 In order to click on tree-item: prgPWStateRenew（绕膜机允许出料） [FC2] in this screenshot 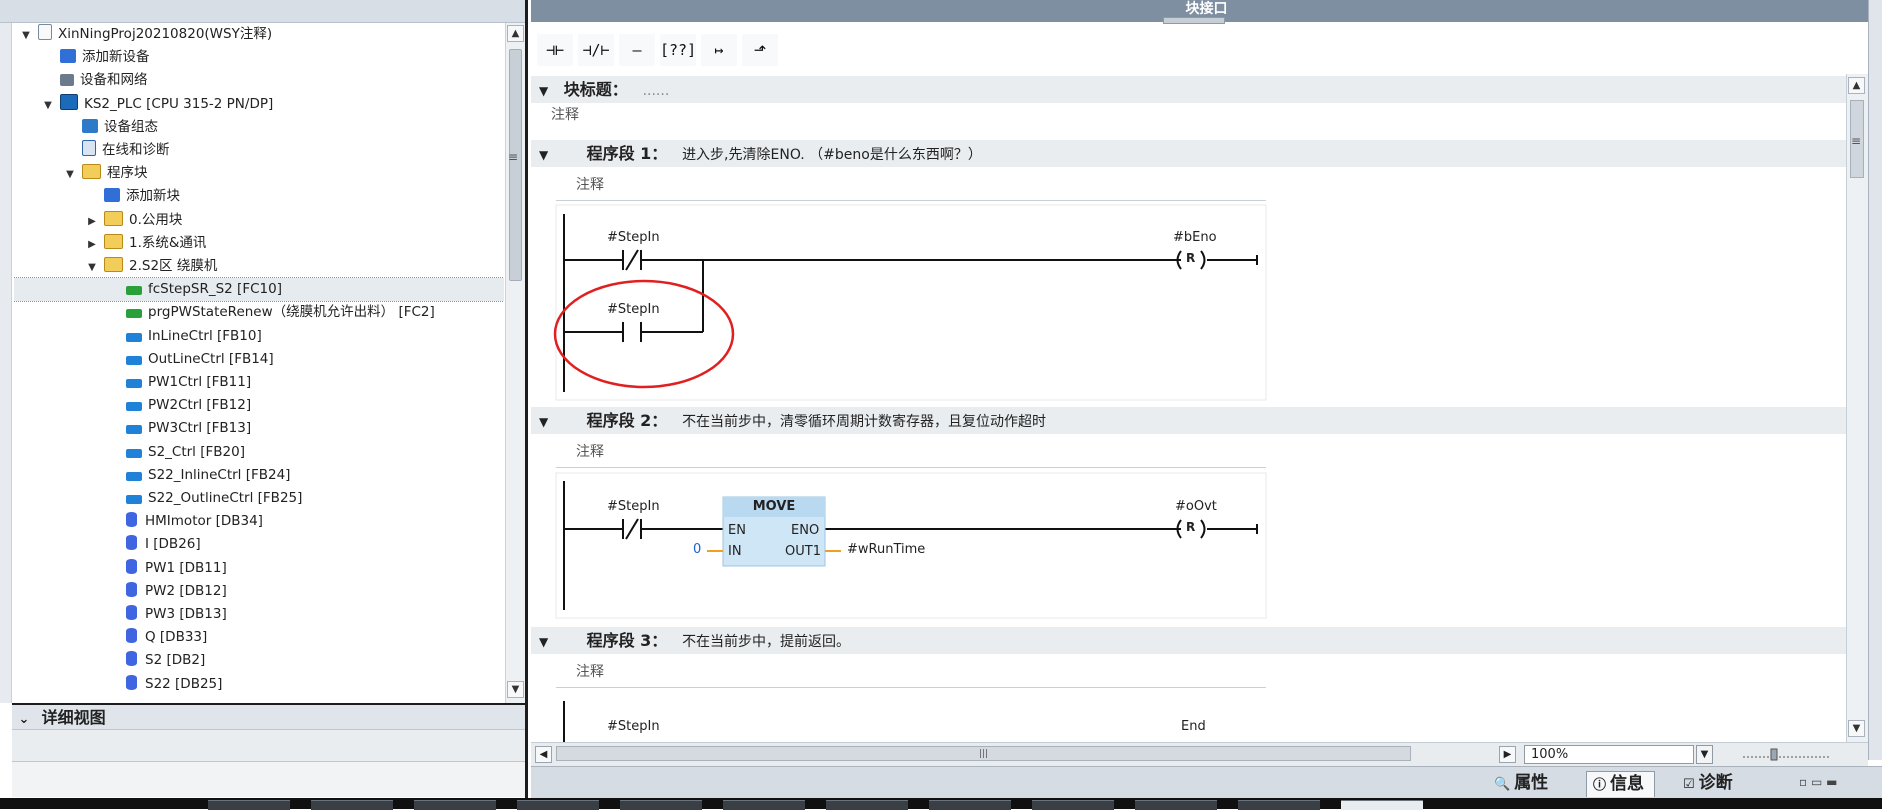, I will do `click(259, 312)`.